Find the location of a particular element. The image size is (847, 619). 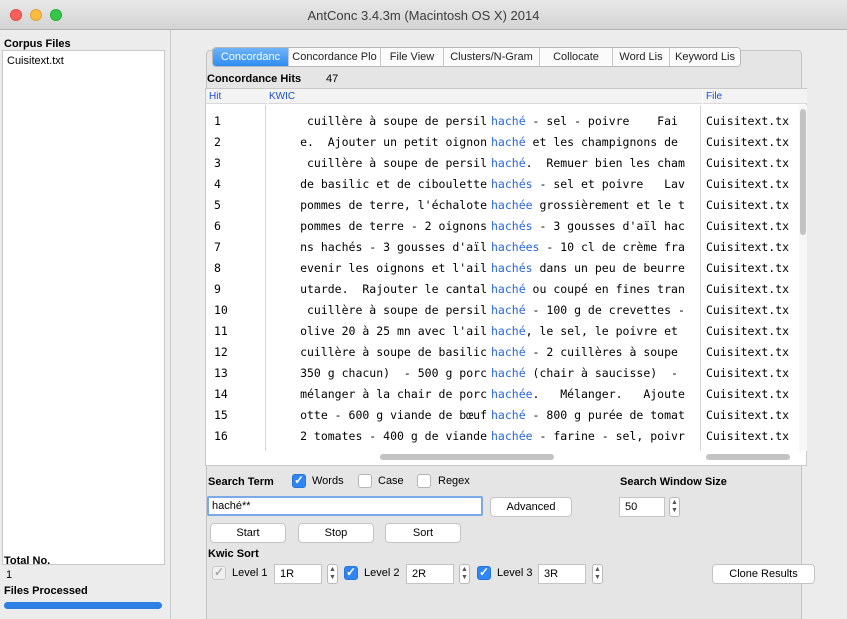

kwic-keyword: haché. Remuer bien les cham is located at coordinates (588, 163).